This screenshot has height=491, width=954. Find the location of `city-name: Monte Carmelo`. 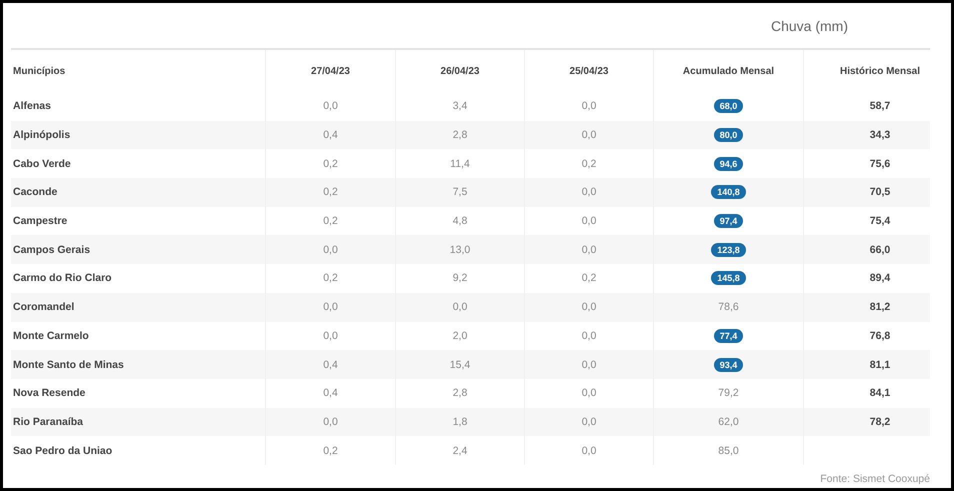

city-name: Monte Carmelo is located at coordinates (51, 336).